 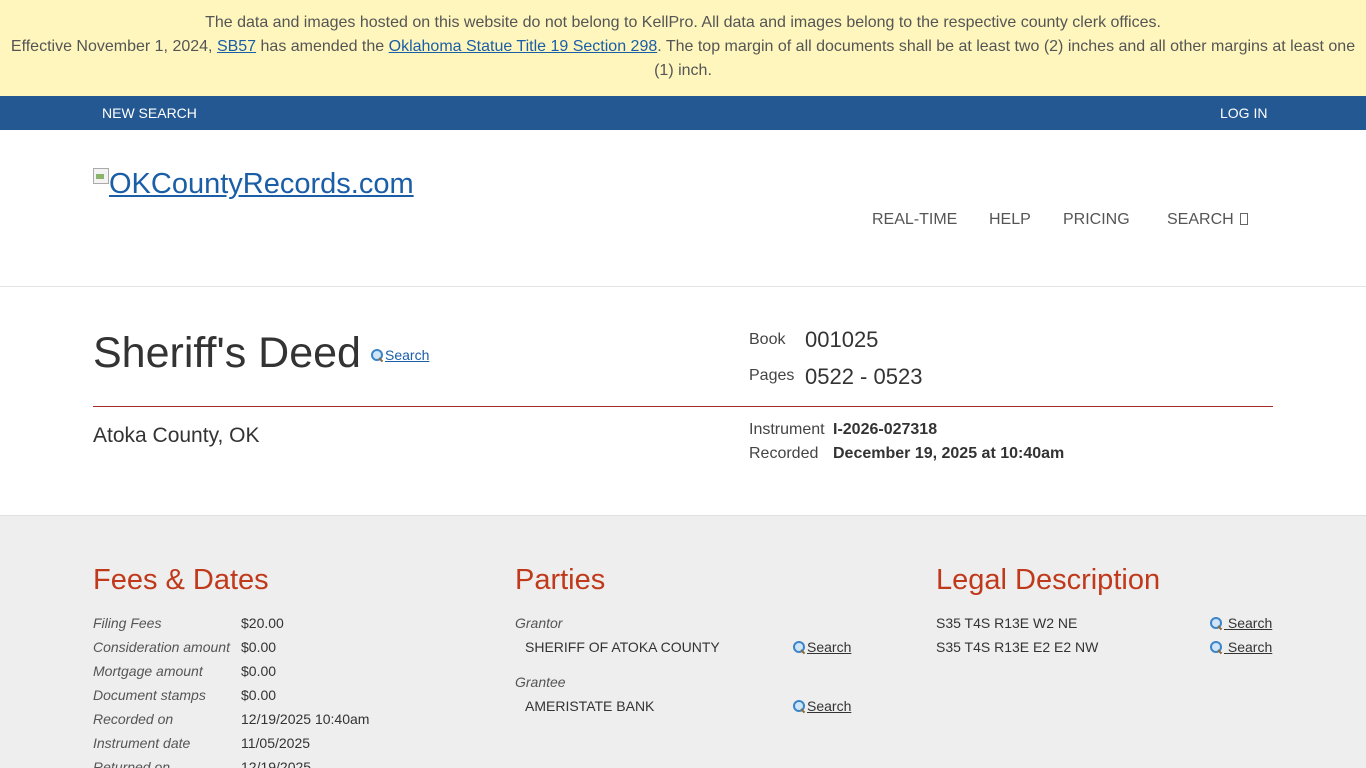 I want to click on book-value: 001025, so click(x=842, y=339).